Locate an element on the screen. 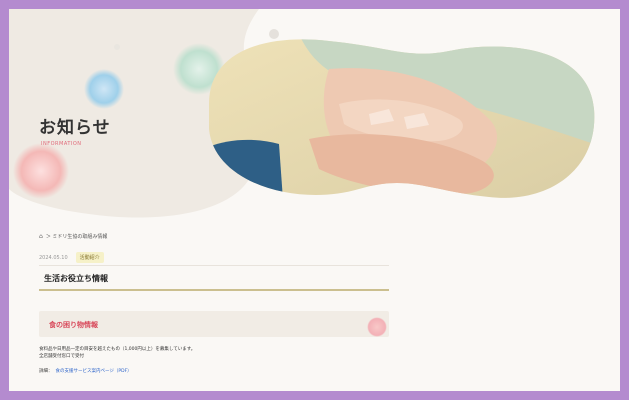 Image resolution: width=629 pixels, height=400 pixels. breadcrumb: ⌂ ＞ ミドリ生協の取組み情報 is located at coordinates (73, 236).